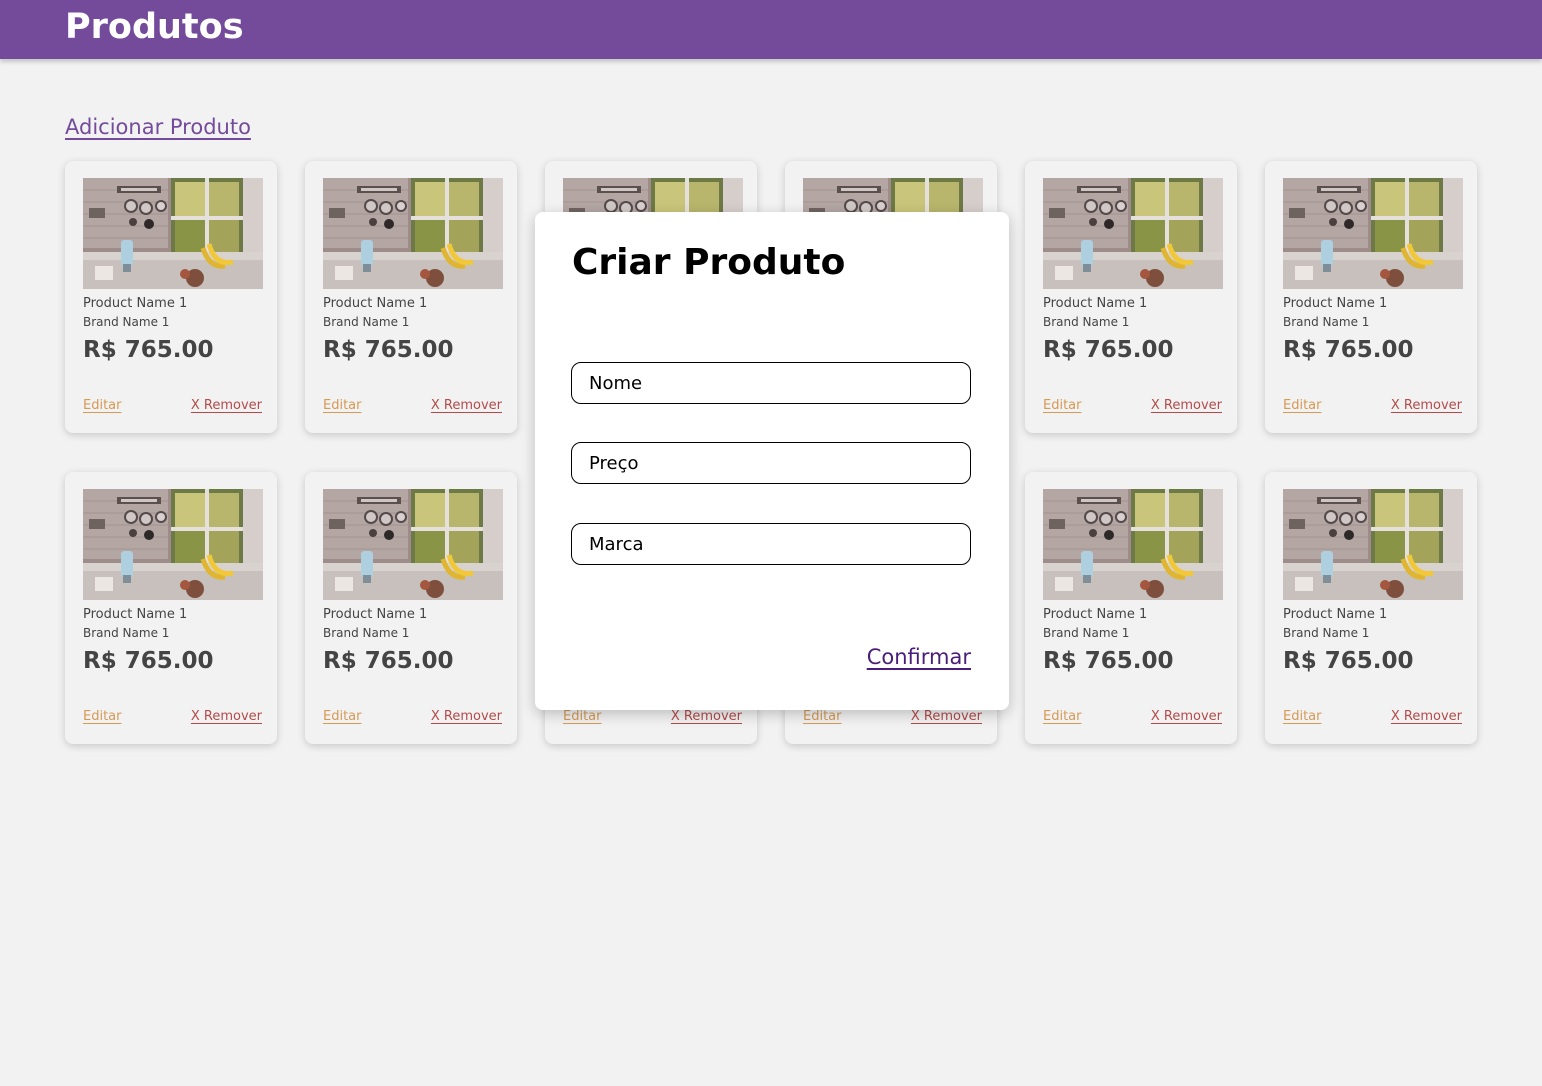  Describe the element at coordinates (771, 29) in the screenshot. I see `app-header: Produtos` at that location.